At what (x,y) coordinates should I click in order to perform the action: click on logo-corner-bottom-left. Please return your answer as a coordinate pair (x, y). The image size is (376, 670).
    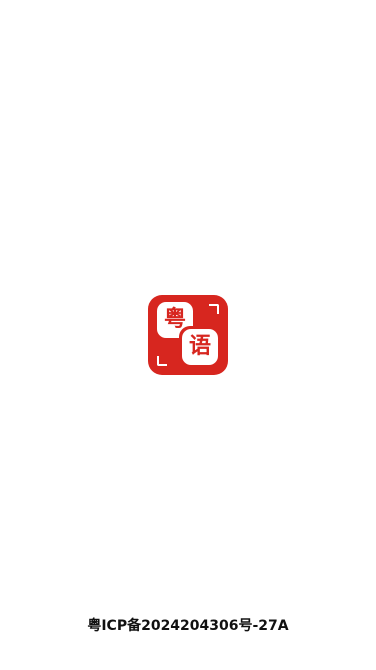
    Looking at the image, I should click on (162, 361).